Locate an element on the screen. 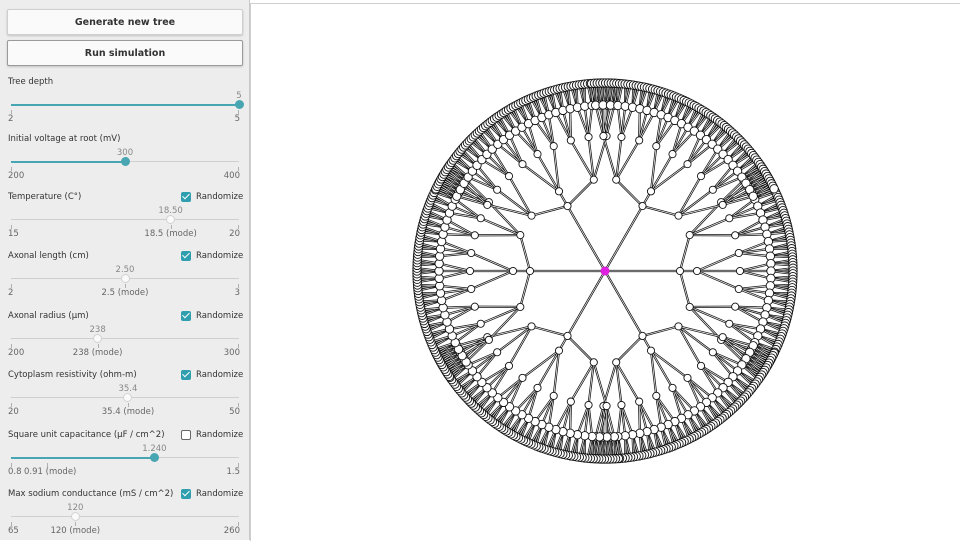 The width and height of the screenshot is (960, 545). root-node is located at coordinates (605, 271).